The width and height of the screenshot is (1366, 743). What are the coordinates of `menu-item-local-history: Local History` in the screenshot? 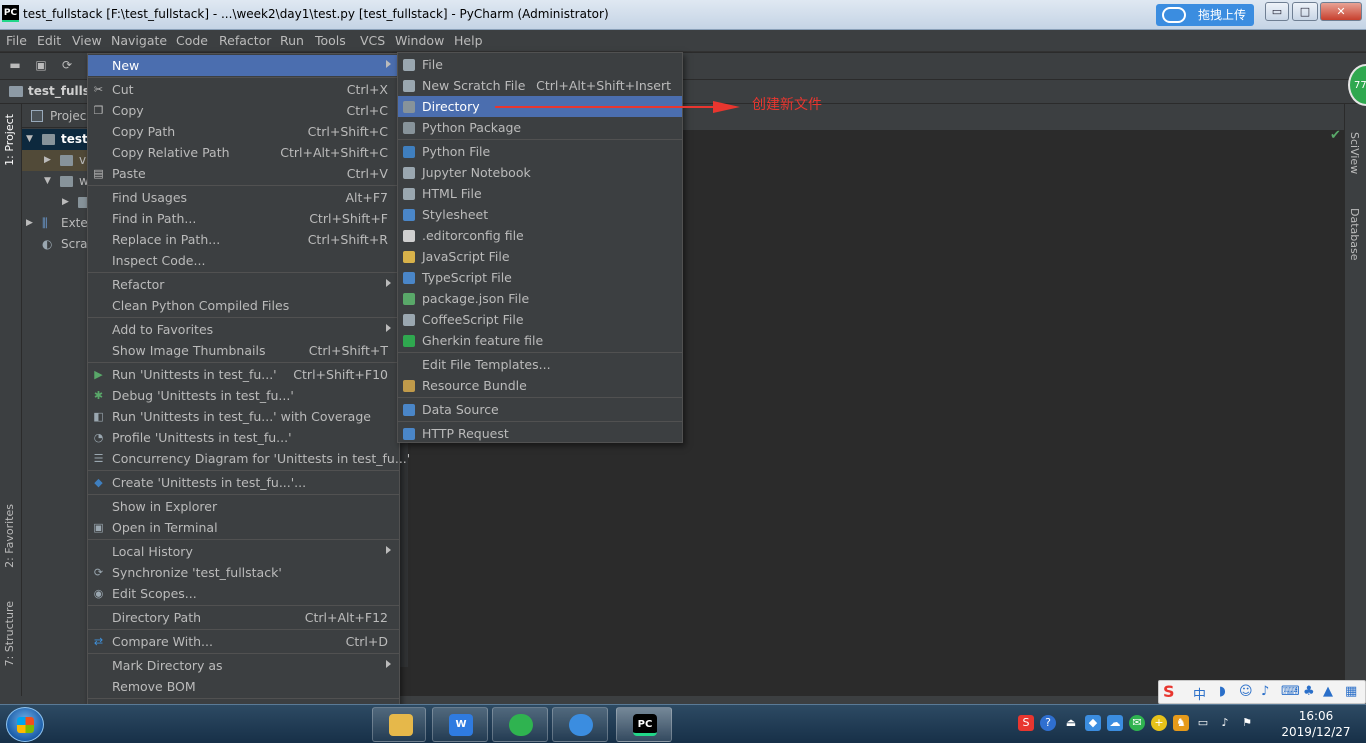 It's located at (243, 551).